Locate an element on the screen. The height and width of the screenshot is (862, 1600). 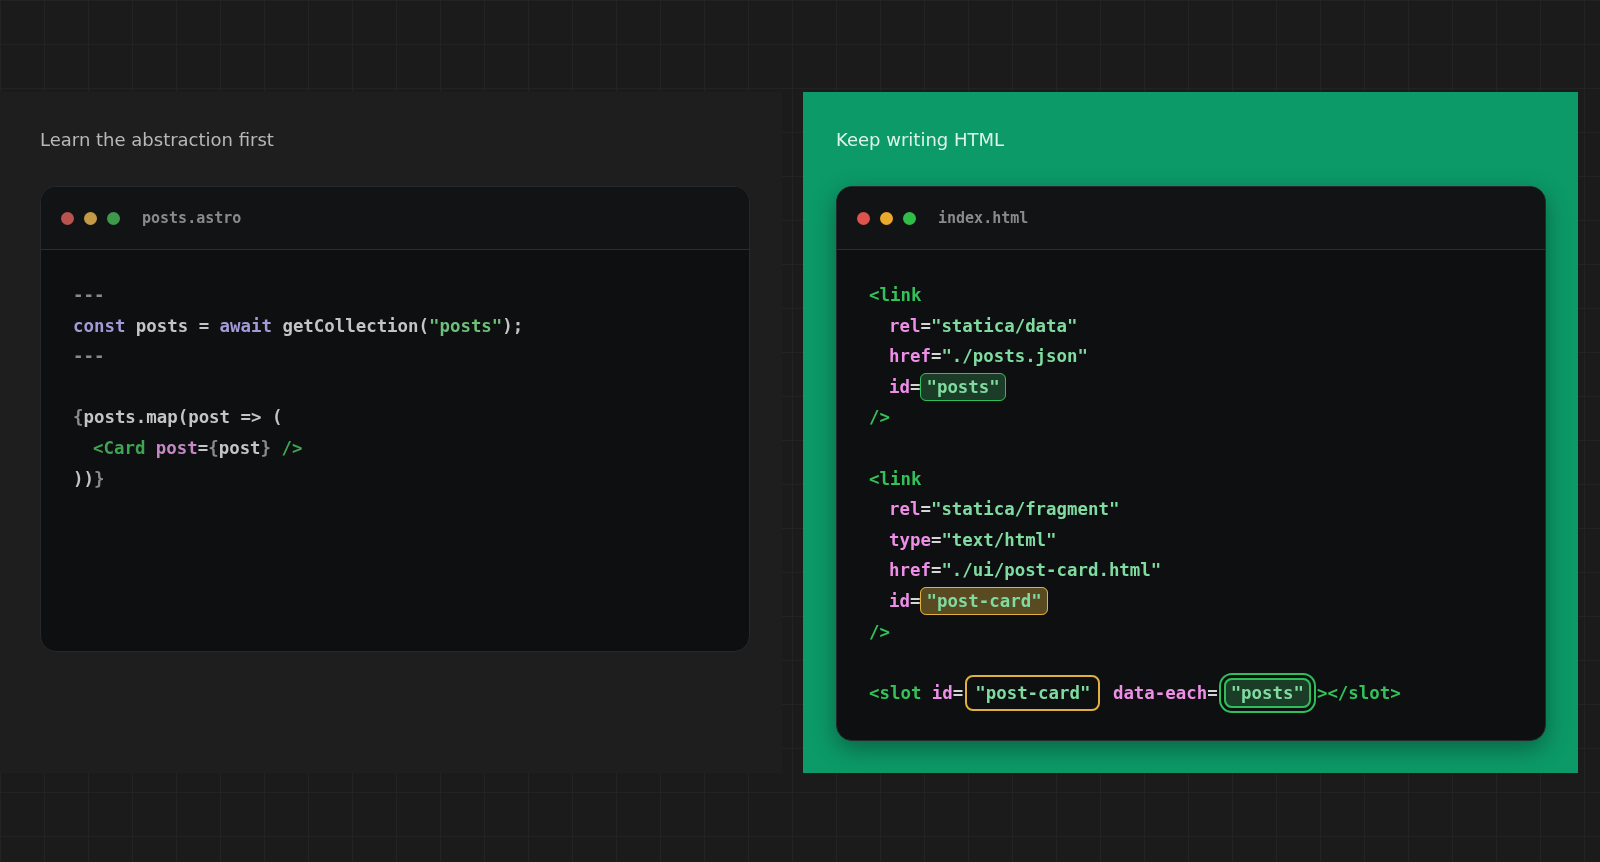
code-line: <slot id= "post-card" data-each= "posts" ></slot> is located at coordinates (1191, 693).